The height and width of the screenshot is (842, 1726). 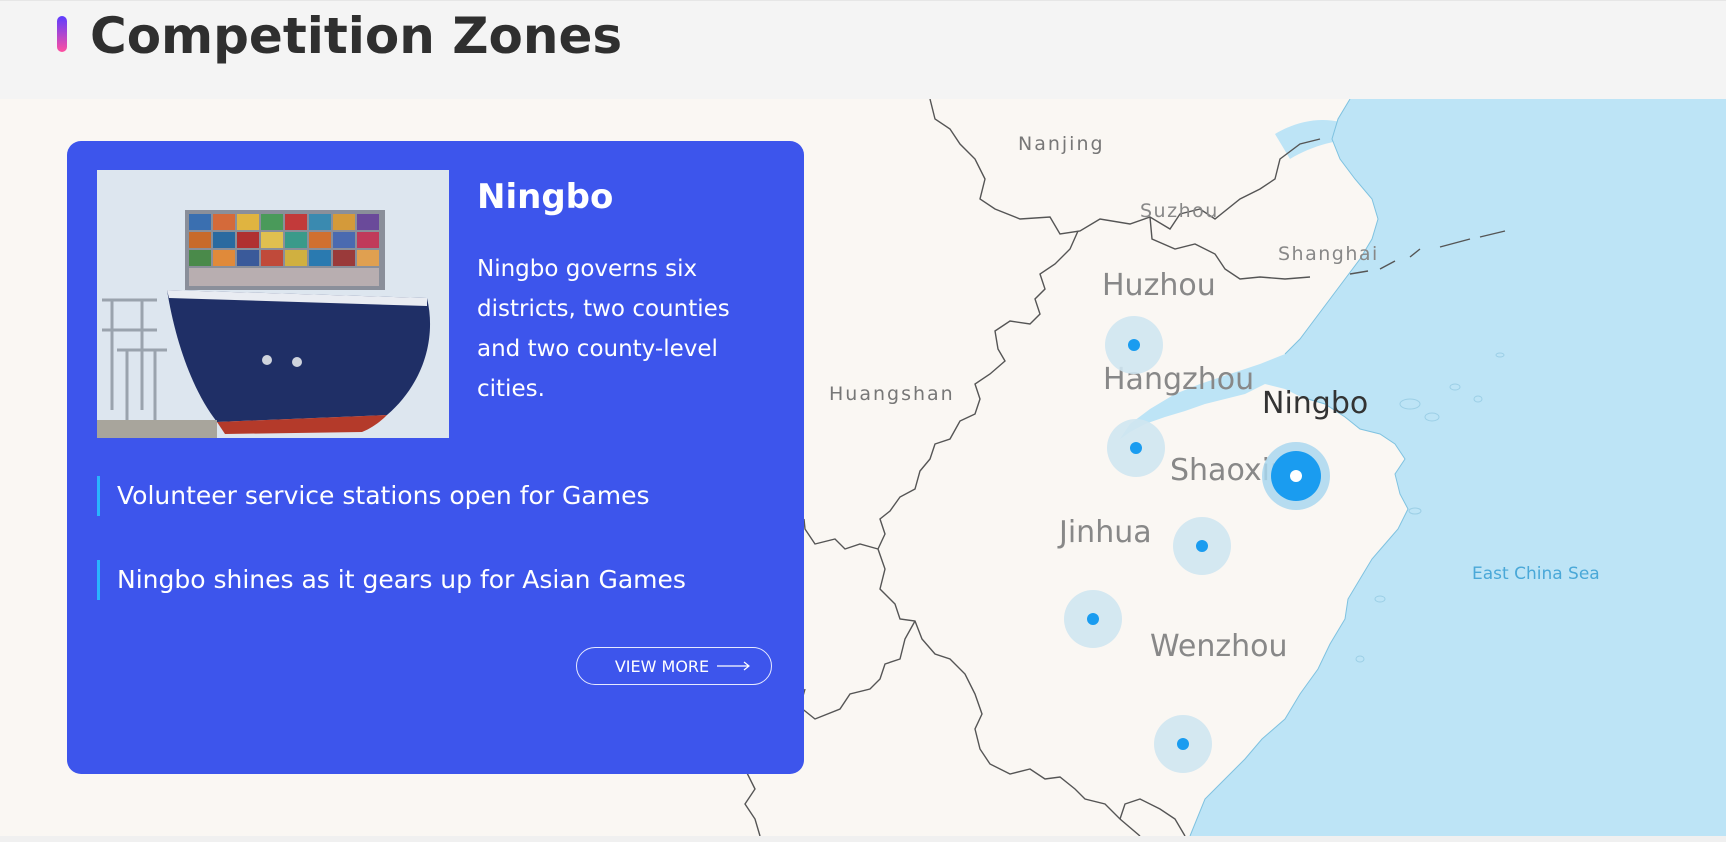 I want to click on city-marker-jinhua, so click(x=1093, y=619).